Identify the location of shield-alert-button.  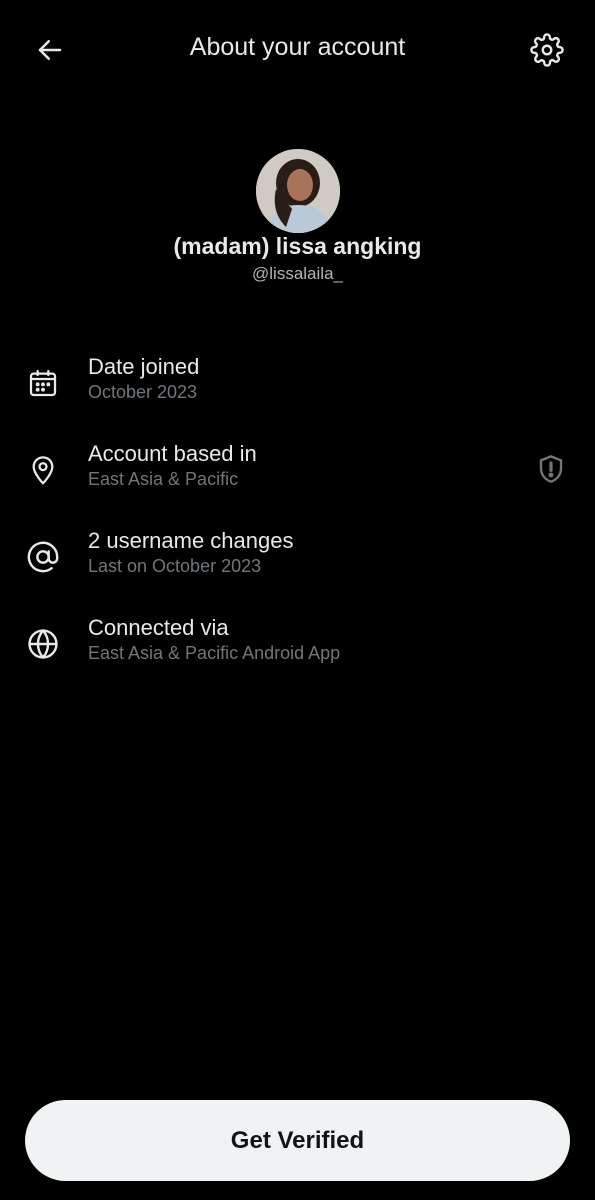
(551, 469).